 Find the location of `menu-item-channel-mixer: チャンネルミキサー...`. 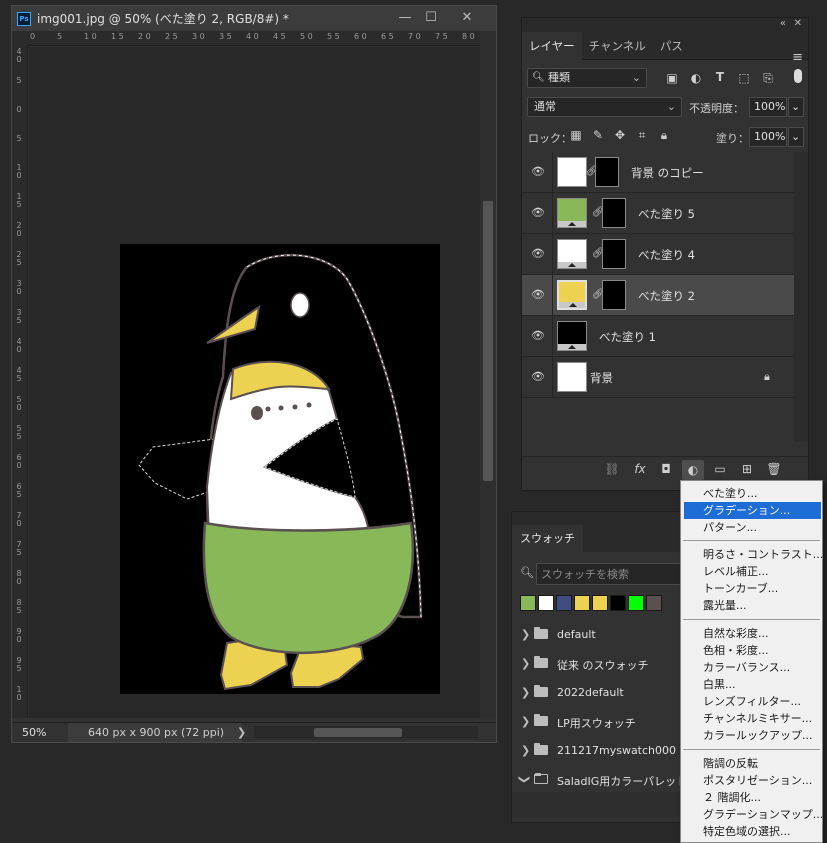

menu-item-channel-mixer: チャンネルミキサー... is located at coordinates (751, 718).